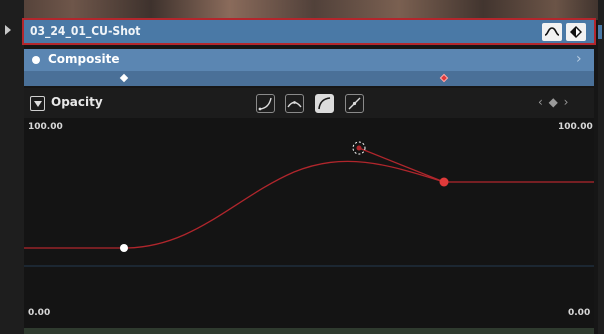 Image resolution: width=604 pixels, height=334 pixels. What do you see at coordinates (354, 103) in the screenshot?
I see `linear-icon` at bounding box center [354, 103].